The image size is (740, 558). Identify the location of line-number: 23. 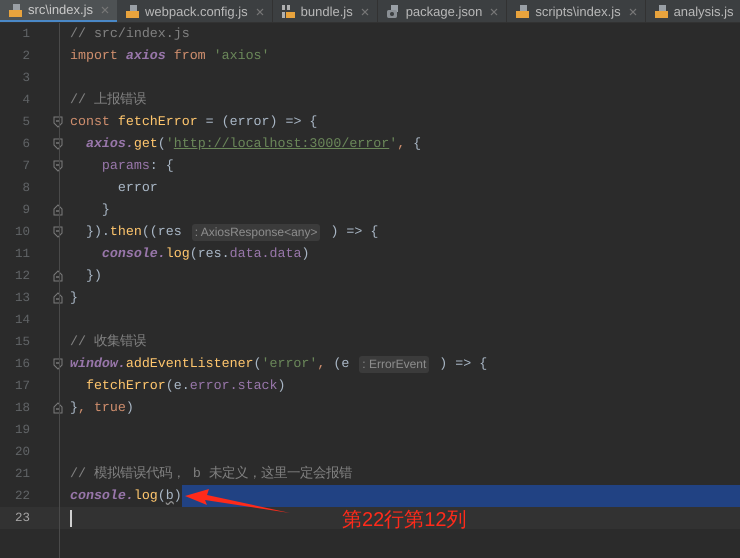
(22, 518).